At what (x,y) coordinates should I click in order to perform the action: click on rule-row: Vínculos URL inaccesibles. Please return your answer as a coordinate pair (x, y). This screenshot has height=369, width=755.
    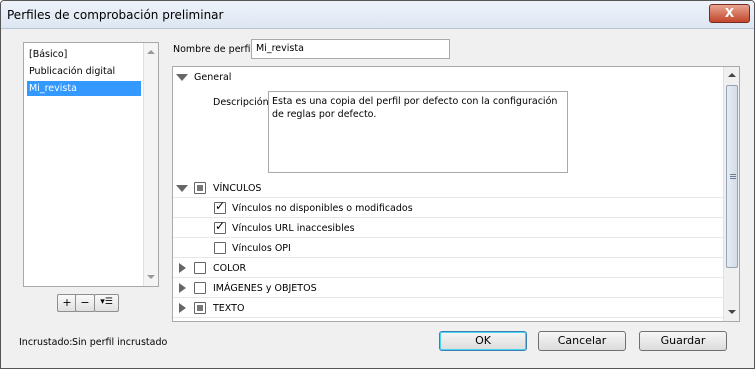
    Looking at the image, I should click on (448, 228).